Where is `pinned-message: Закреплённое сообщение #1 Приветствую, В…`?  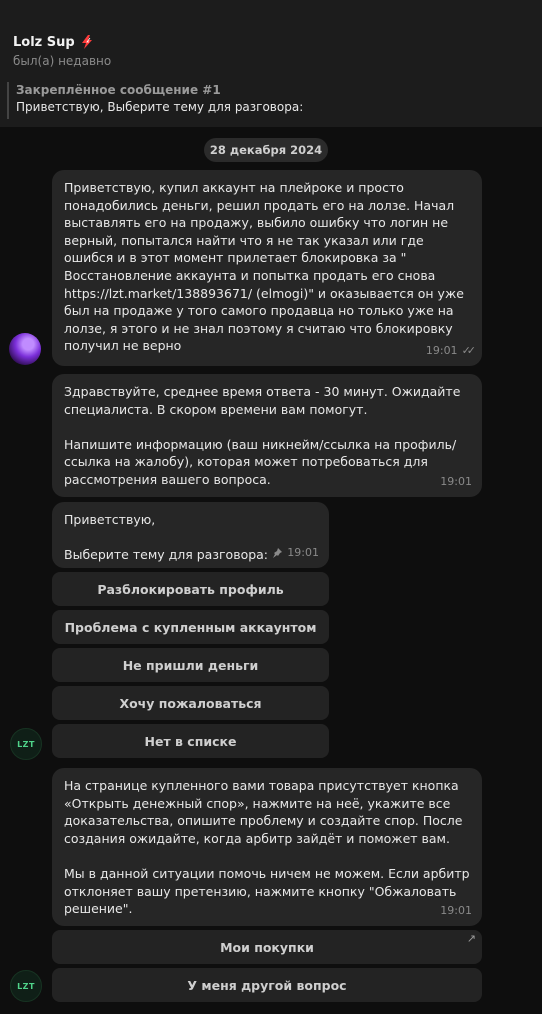 pinned-message: Закреплённое сообщение #1 Приветствую, В… is located at coordinates (155, 100).